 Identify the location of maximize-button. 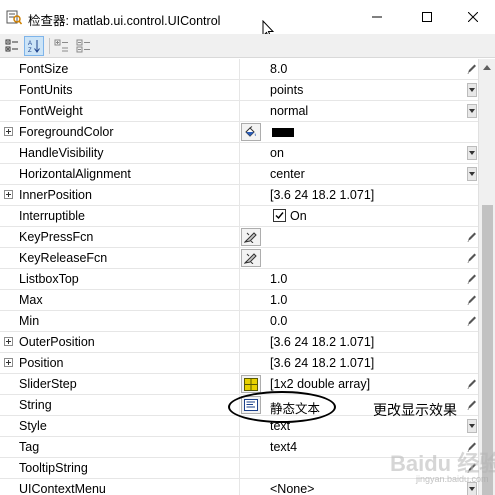
(427, 17).